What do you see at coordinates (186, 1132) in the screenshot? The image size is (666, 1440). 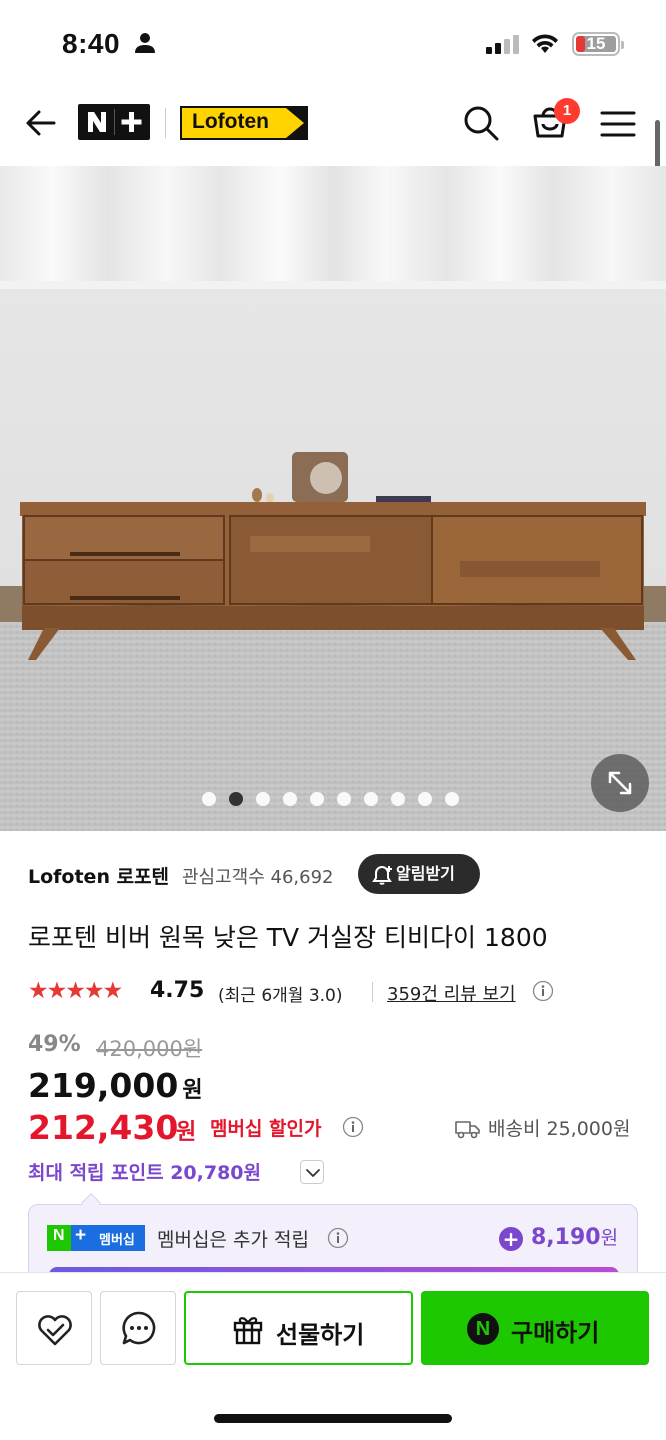 I see `member-price-unit: 원` at bounding box center [186, 1132].